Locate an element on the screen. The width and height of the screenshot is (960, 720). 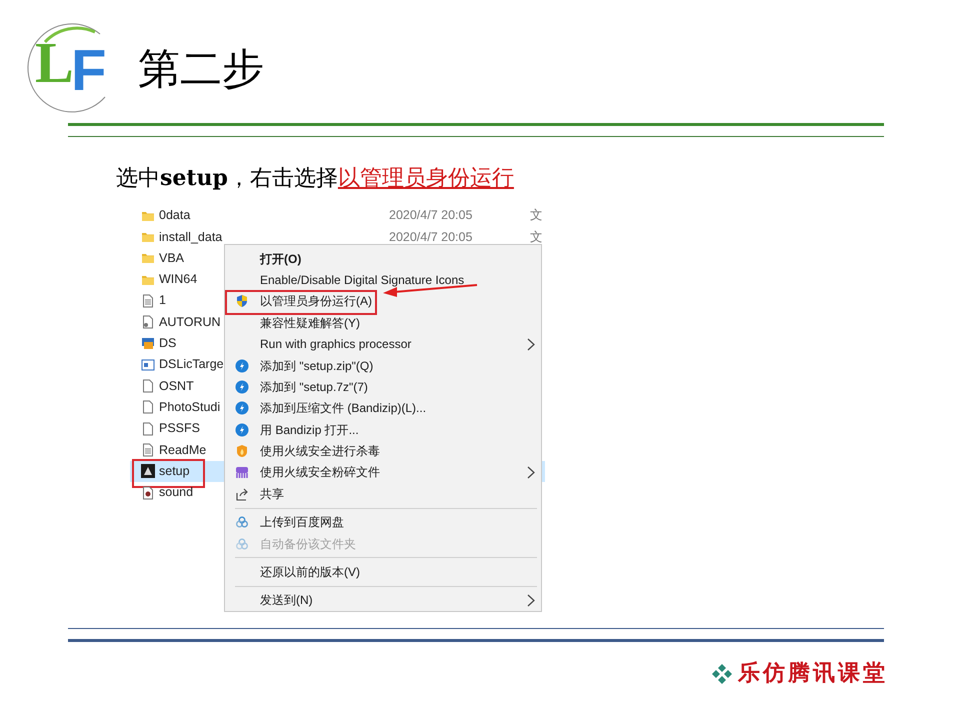
highlight-text: 以管理员身份运行 is located at coordinates (426, 179).